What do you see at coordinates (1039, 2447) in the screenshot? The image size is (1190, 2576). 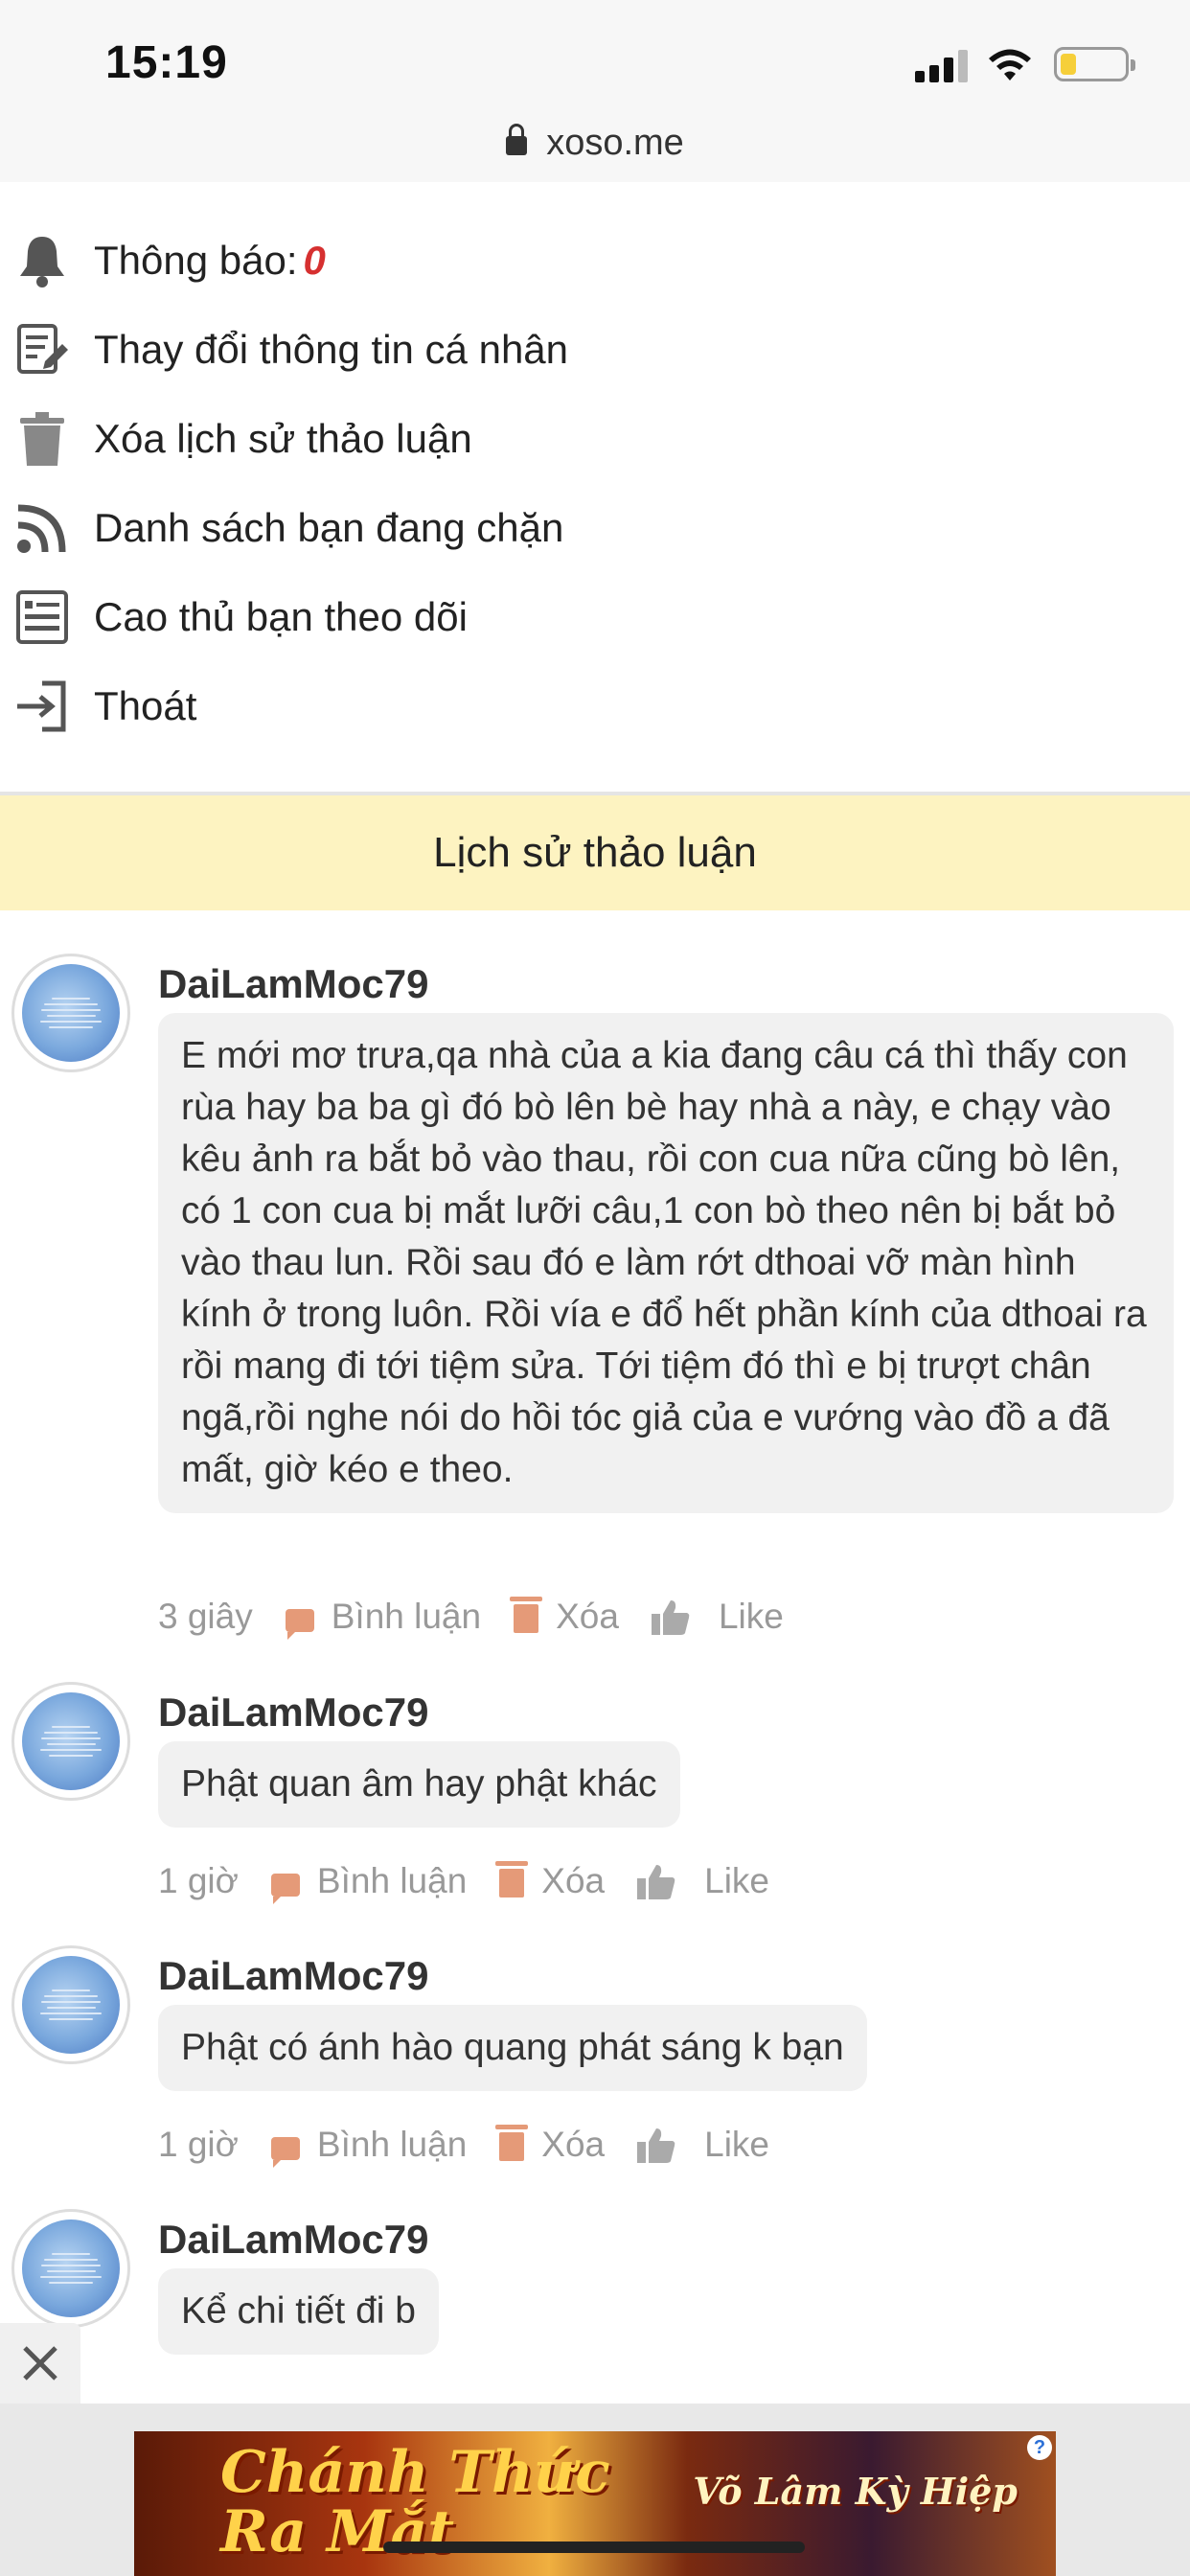 I see `ad-help-icon: ?` at bounding box center [1039, 2447].